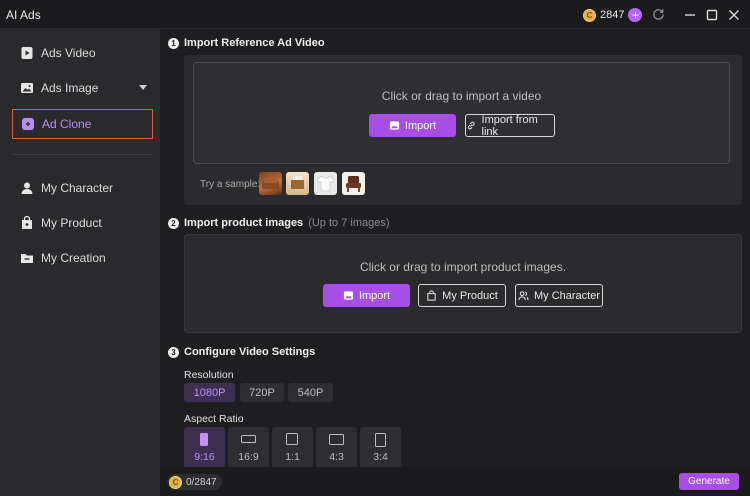 The width and height of the screenshot is (750, 496). I want to click on resolution-option-540p: 540P, so click(310, 392).